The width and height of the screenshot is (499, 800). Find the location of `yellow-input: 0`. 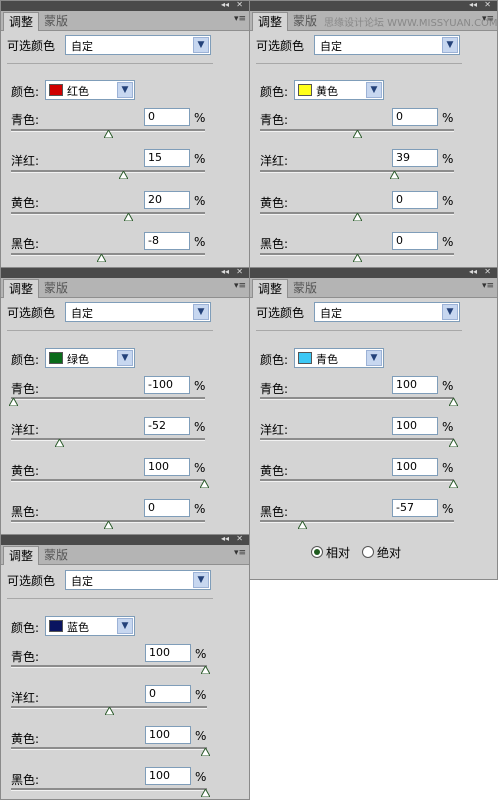

yellow-input: 0 is located at coordinates (415, 200).